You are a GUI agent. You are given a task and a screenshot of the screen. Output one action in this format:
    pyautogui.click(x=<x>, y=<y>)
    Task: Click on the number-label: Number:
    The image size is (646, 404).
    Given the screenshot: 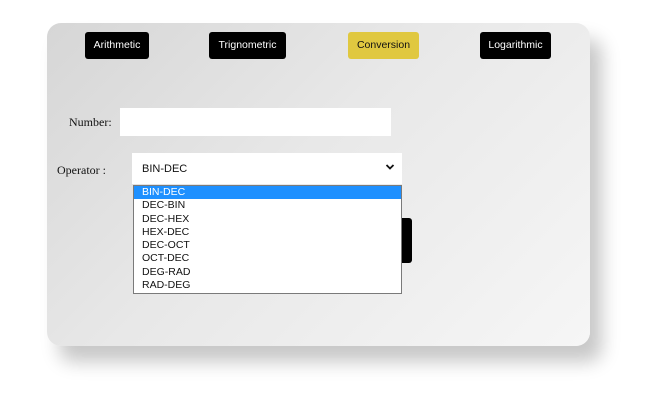 What is the action you would take?
    pyautogui.click(x=90, y=122)
    